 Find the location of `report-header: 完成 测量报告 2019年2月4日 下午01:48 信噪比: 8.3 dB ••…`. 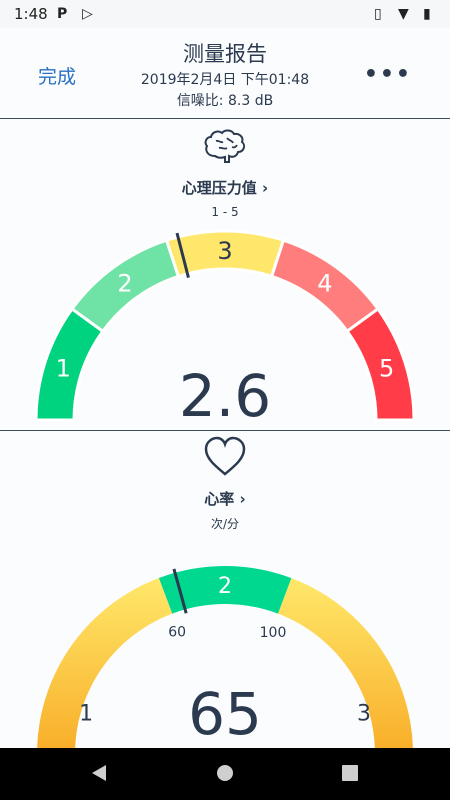

report-header: 完成 测量报告 2019年2月4日 下午01:48 信噪比: 8.3 dB ••… is located at coordinates (225, 73).